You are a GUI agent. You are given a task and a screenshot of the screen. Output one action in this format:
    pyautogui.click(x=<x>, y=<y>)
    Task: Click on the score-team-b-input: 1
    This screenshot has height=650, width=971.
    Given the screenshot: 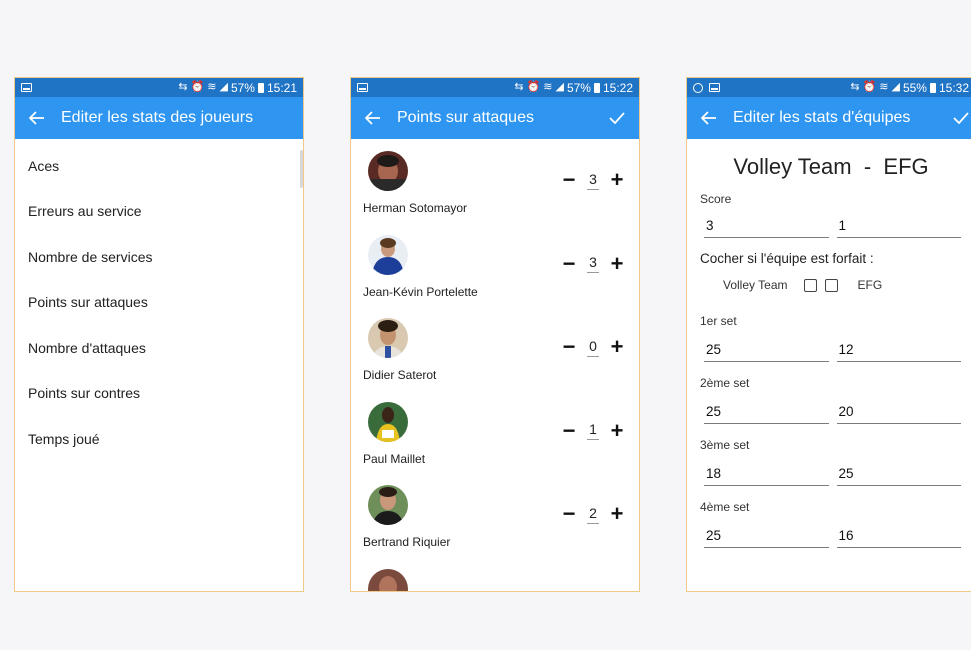 What is the action you would take?
    pyautogui.click(x=898, y=226)
    